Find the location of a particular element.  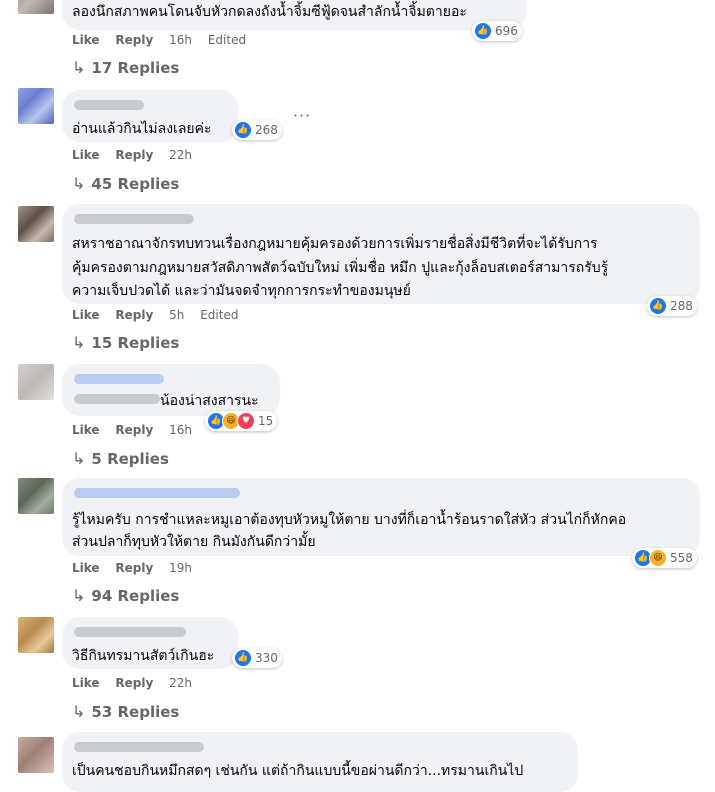

more-options-button: ··· is located at coordinates (302, 115).